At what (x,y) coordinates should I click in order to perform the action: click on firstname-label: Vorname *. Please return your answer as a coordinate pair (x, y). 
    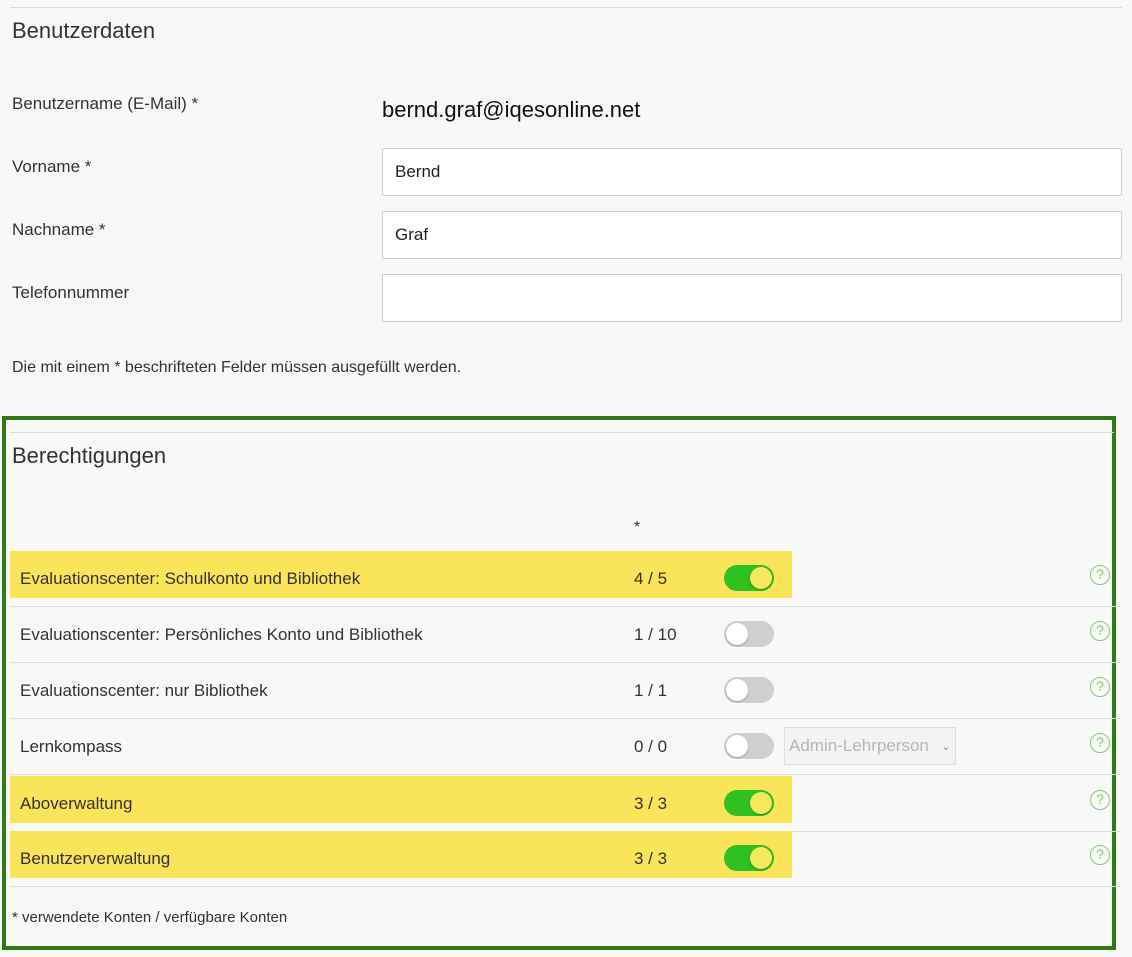
    Looking at the image, I should click on (52, 166).